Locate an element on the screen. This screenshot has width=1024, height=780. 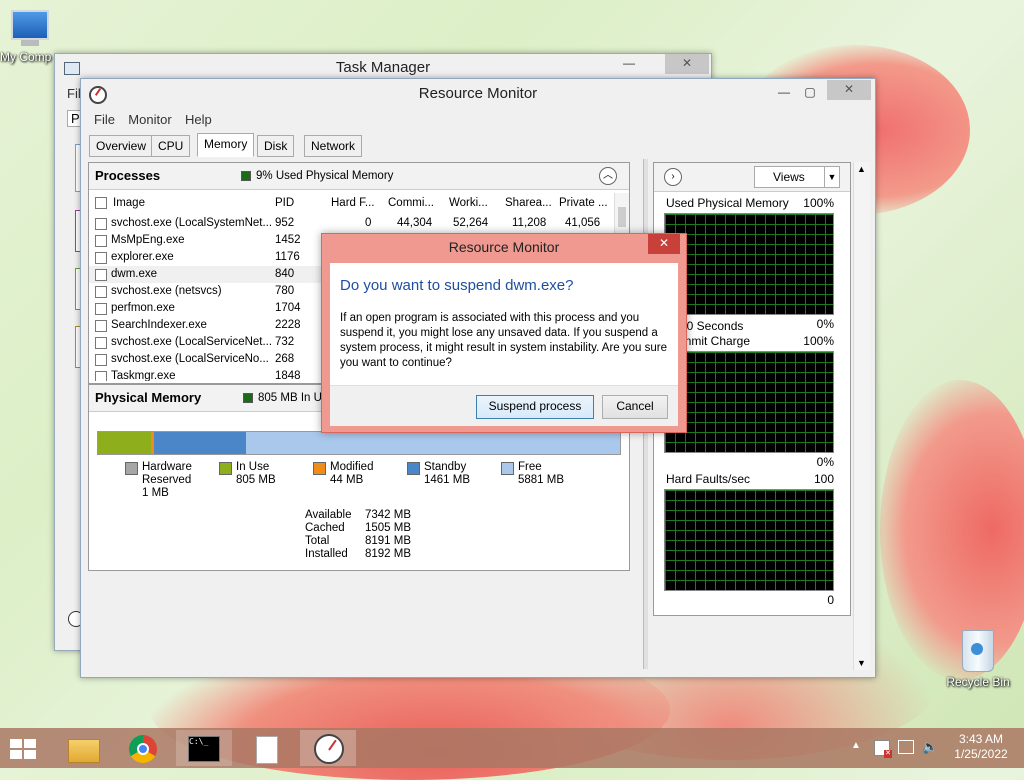
tab-disk: Disk is located at coordinates (276, 146).